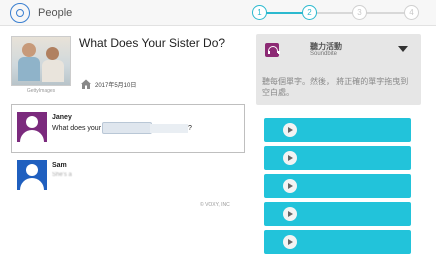 This screenshot has height=267, width=436. I want to click on activity-subtitle: Soundbite, so click(324, 54).